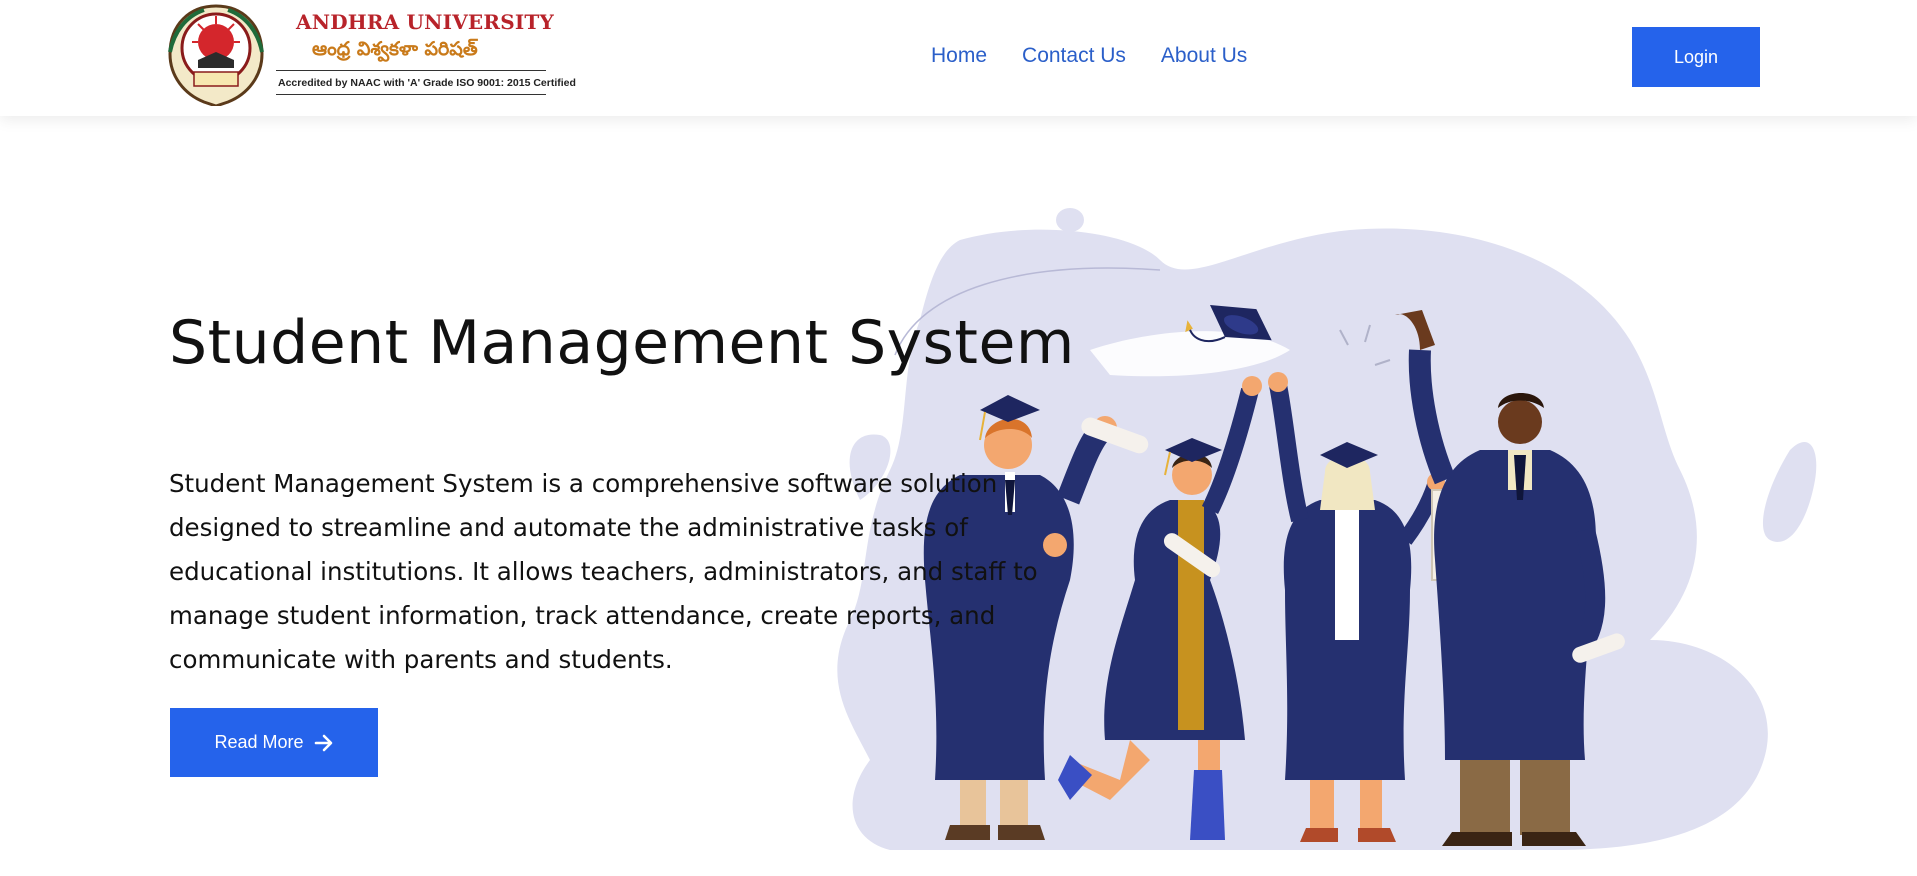  What do you see at coordinates (1696, 57) in the screenshot?
I see `login-button: Login` at bounding box center [1696, 57].